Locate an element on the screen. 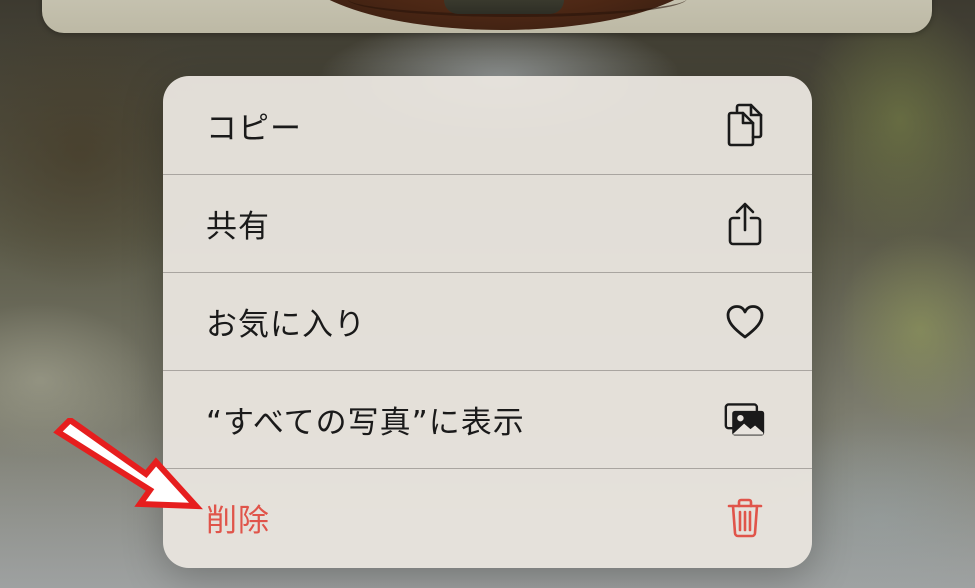 This screenshot has height=588, width=975. trash-icon is located at coordinates (745, 518).